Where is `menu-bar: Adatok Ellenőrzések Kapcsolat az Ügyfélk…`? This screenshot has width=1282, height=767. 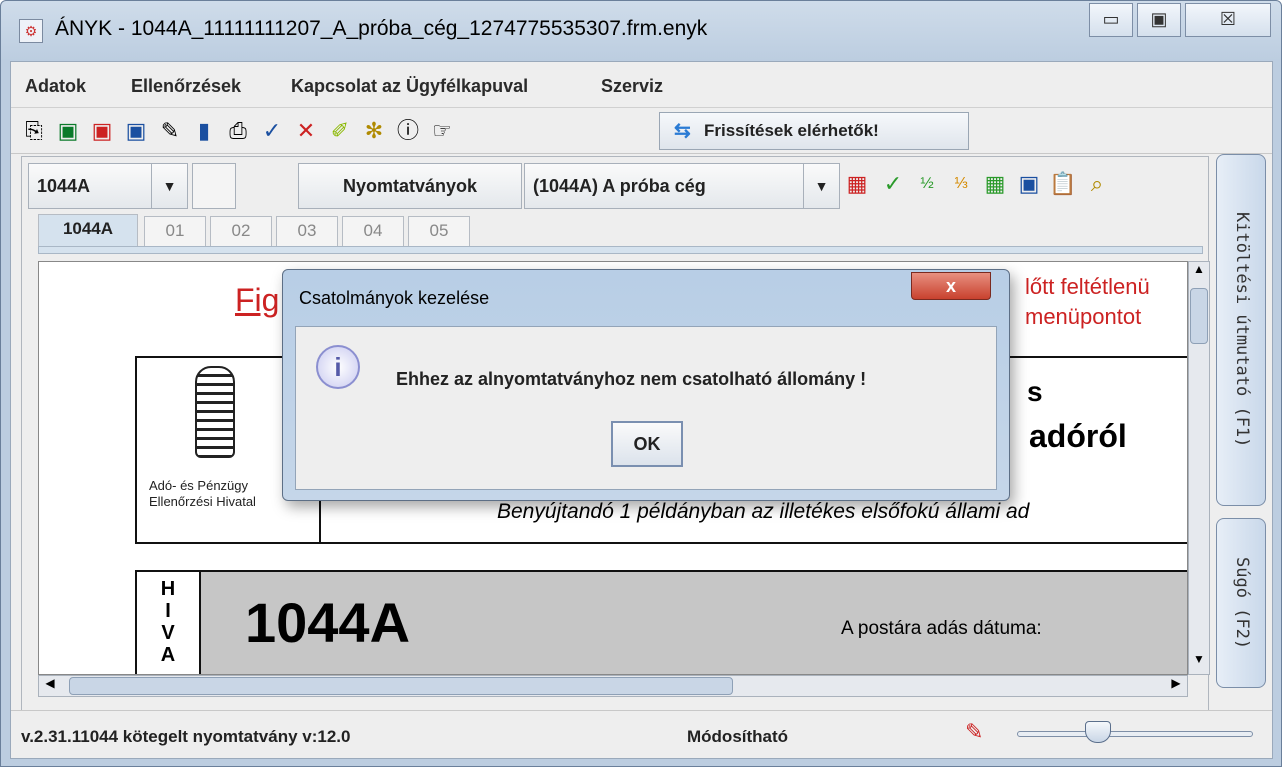
menu-bar: Adatok Ellenőrzések Kapcsolat az Ügyfélk… is located at coordinates (641, 85).